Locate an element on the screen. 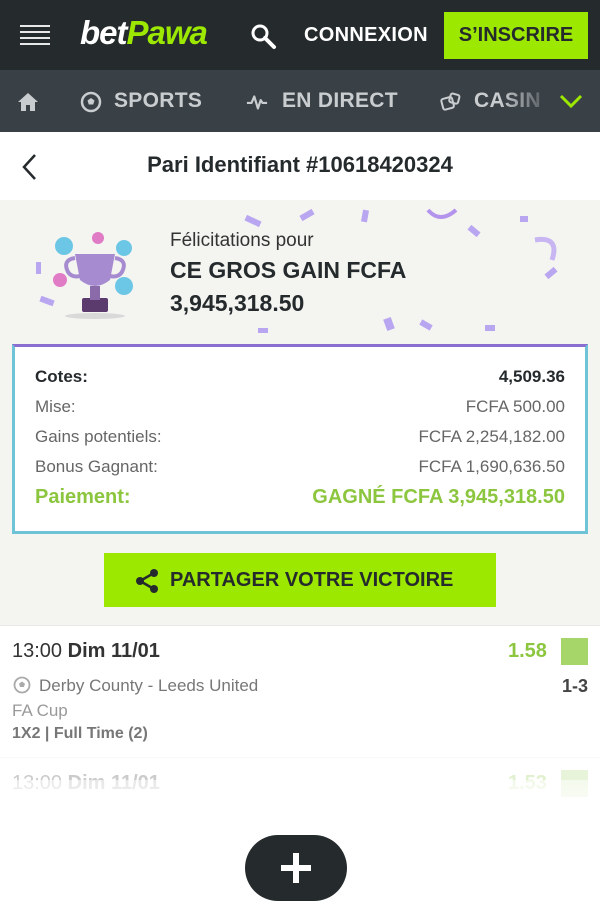  nav-fade is located at coordinates (550, 101).